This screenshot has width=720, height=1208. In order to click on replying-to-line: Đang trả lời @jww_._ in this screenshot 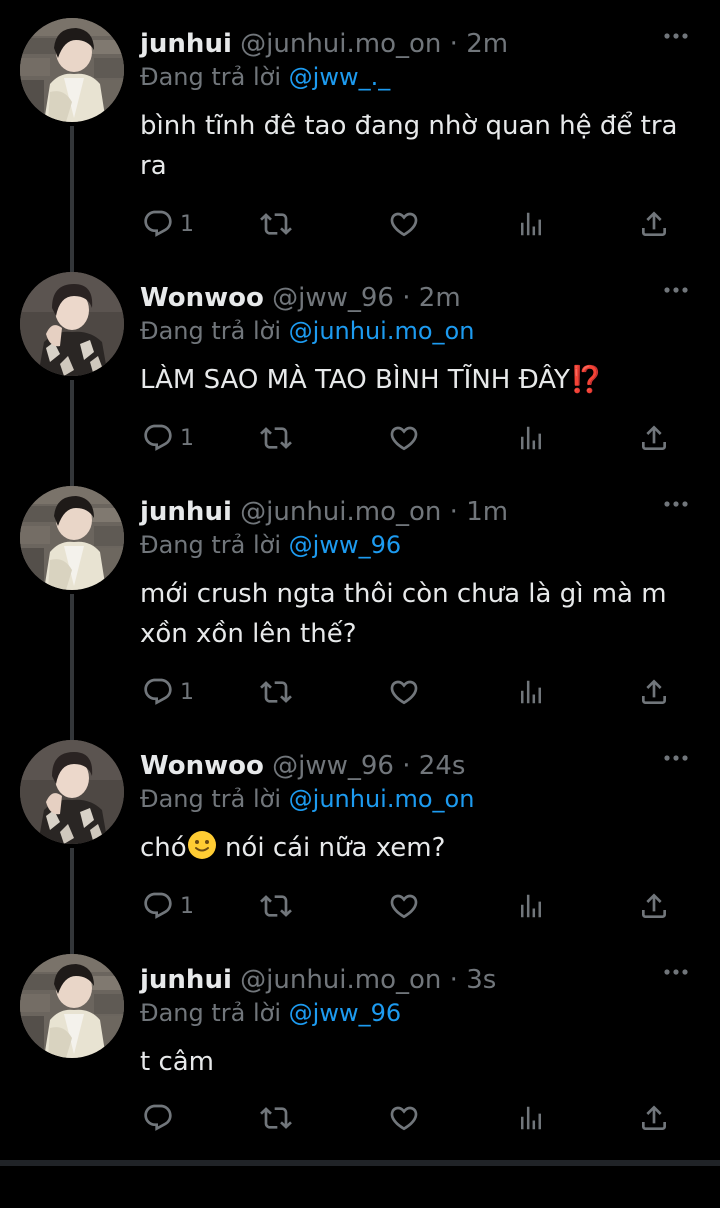, I will do `click(265, 77)`.